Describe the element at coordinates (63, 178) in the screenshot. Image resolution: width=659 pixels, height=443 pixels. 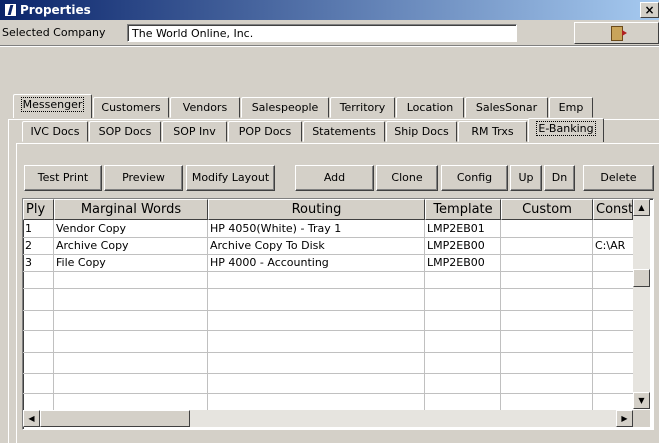
I see `test-print-button: Test Print` at that location.